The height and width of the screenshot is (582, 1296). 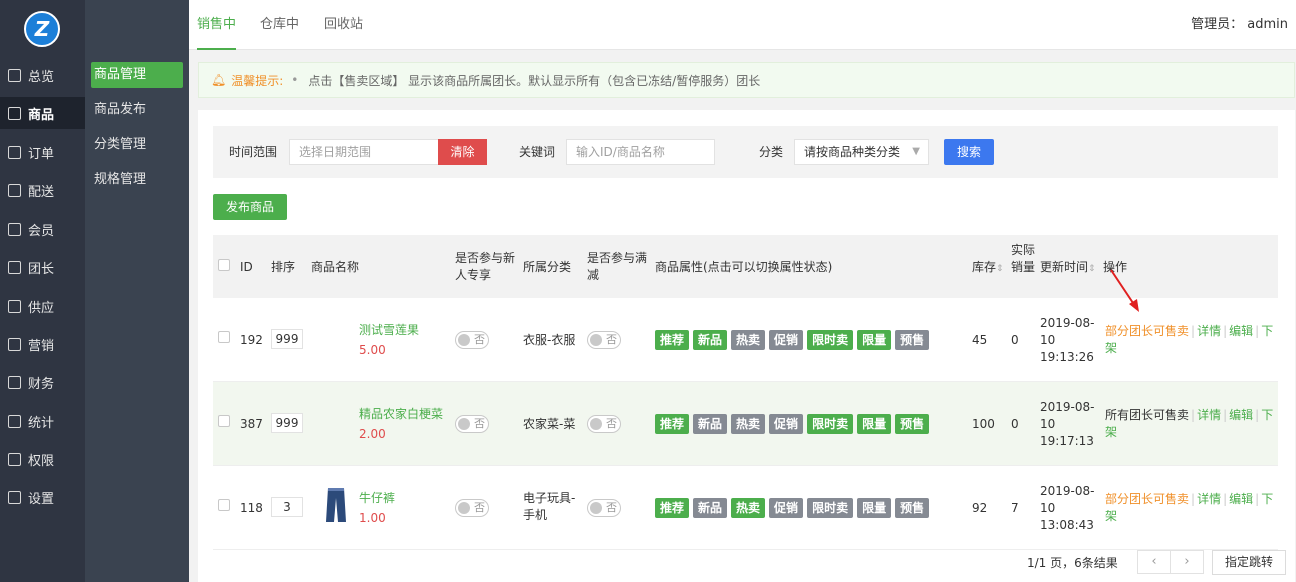 I want to click on toggle-text: 否, so click(x=611, y=423).